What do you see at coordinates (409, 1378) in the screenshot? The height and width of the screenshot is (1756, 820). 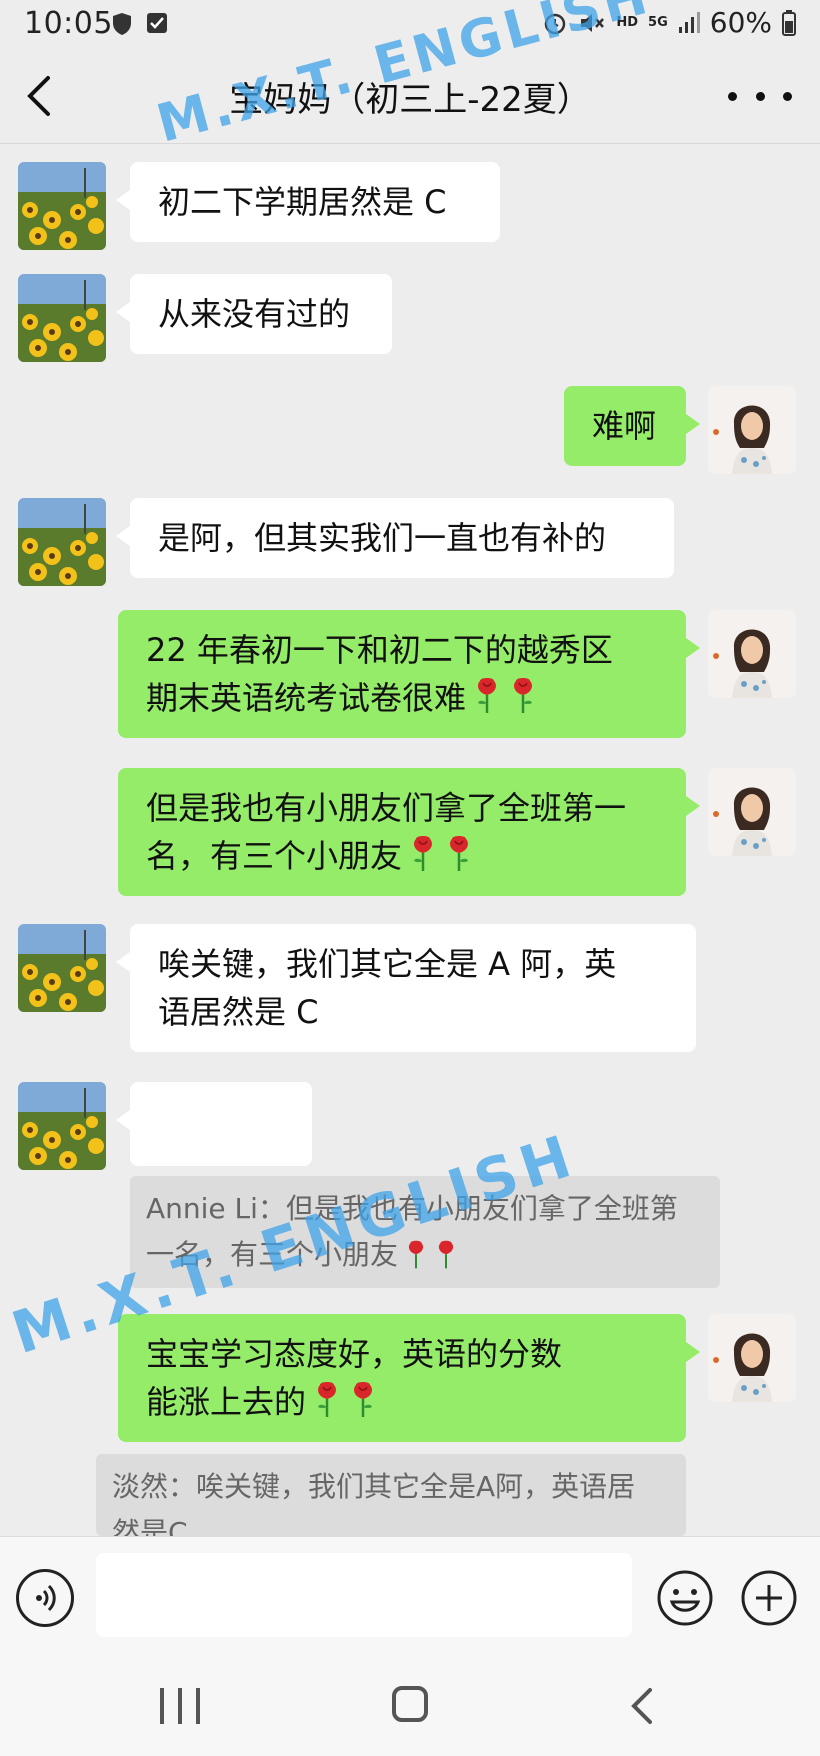 I see `message-bubble-self: 宝宝学习态度好，英语的分数 能涨上去的` at bounding box center [409, 1378].